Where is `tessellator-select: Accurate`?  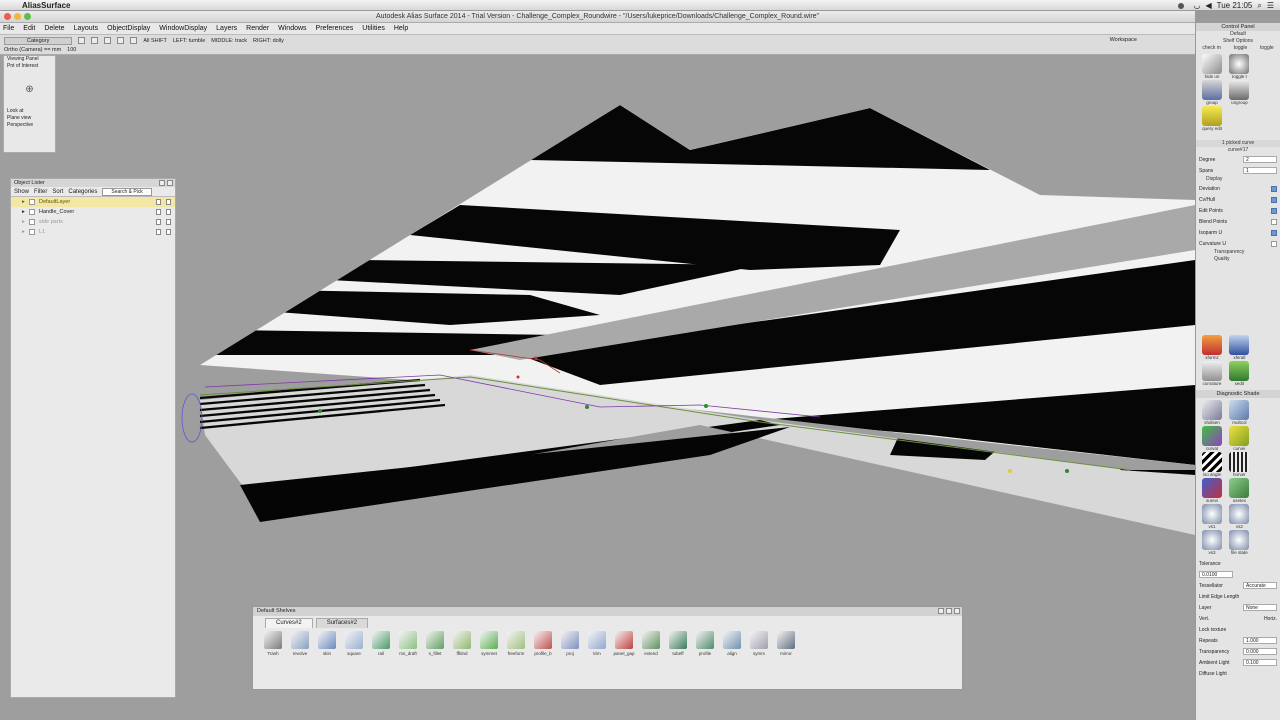
tessellator-select: Accurate is located at coordinates (1260, 585).